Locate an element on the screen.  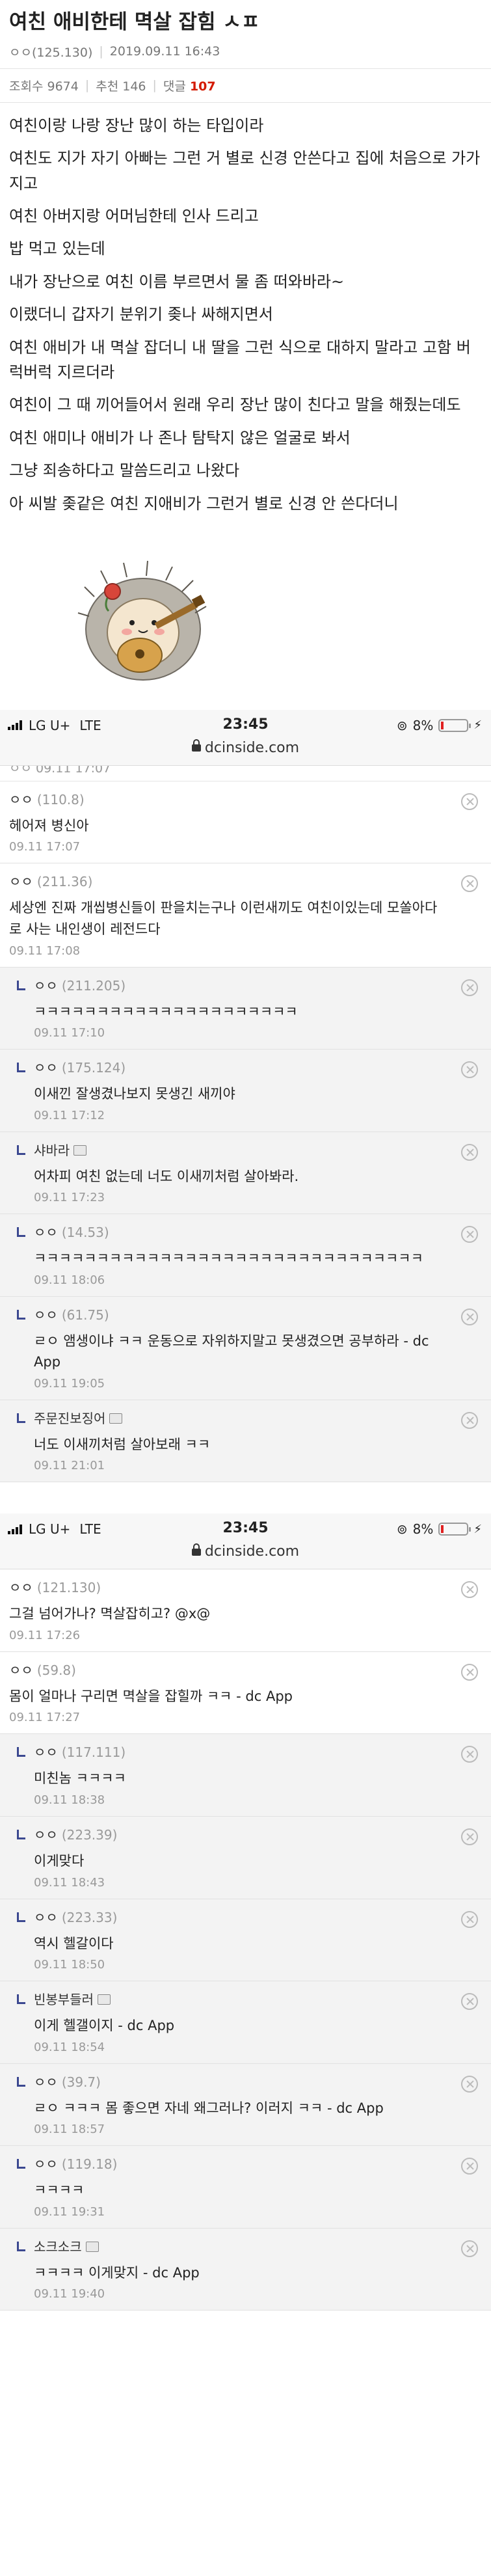
reply-comment: 소크소크 ㅋㅋㅋㅋ 이게맞지 - dc App 09.11 19:40 is located at coordinates (245, 2269).